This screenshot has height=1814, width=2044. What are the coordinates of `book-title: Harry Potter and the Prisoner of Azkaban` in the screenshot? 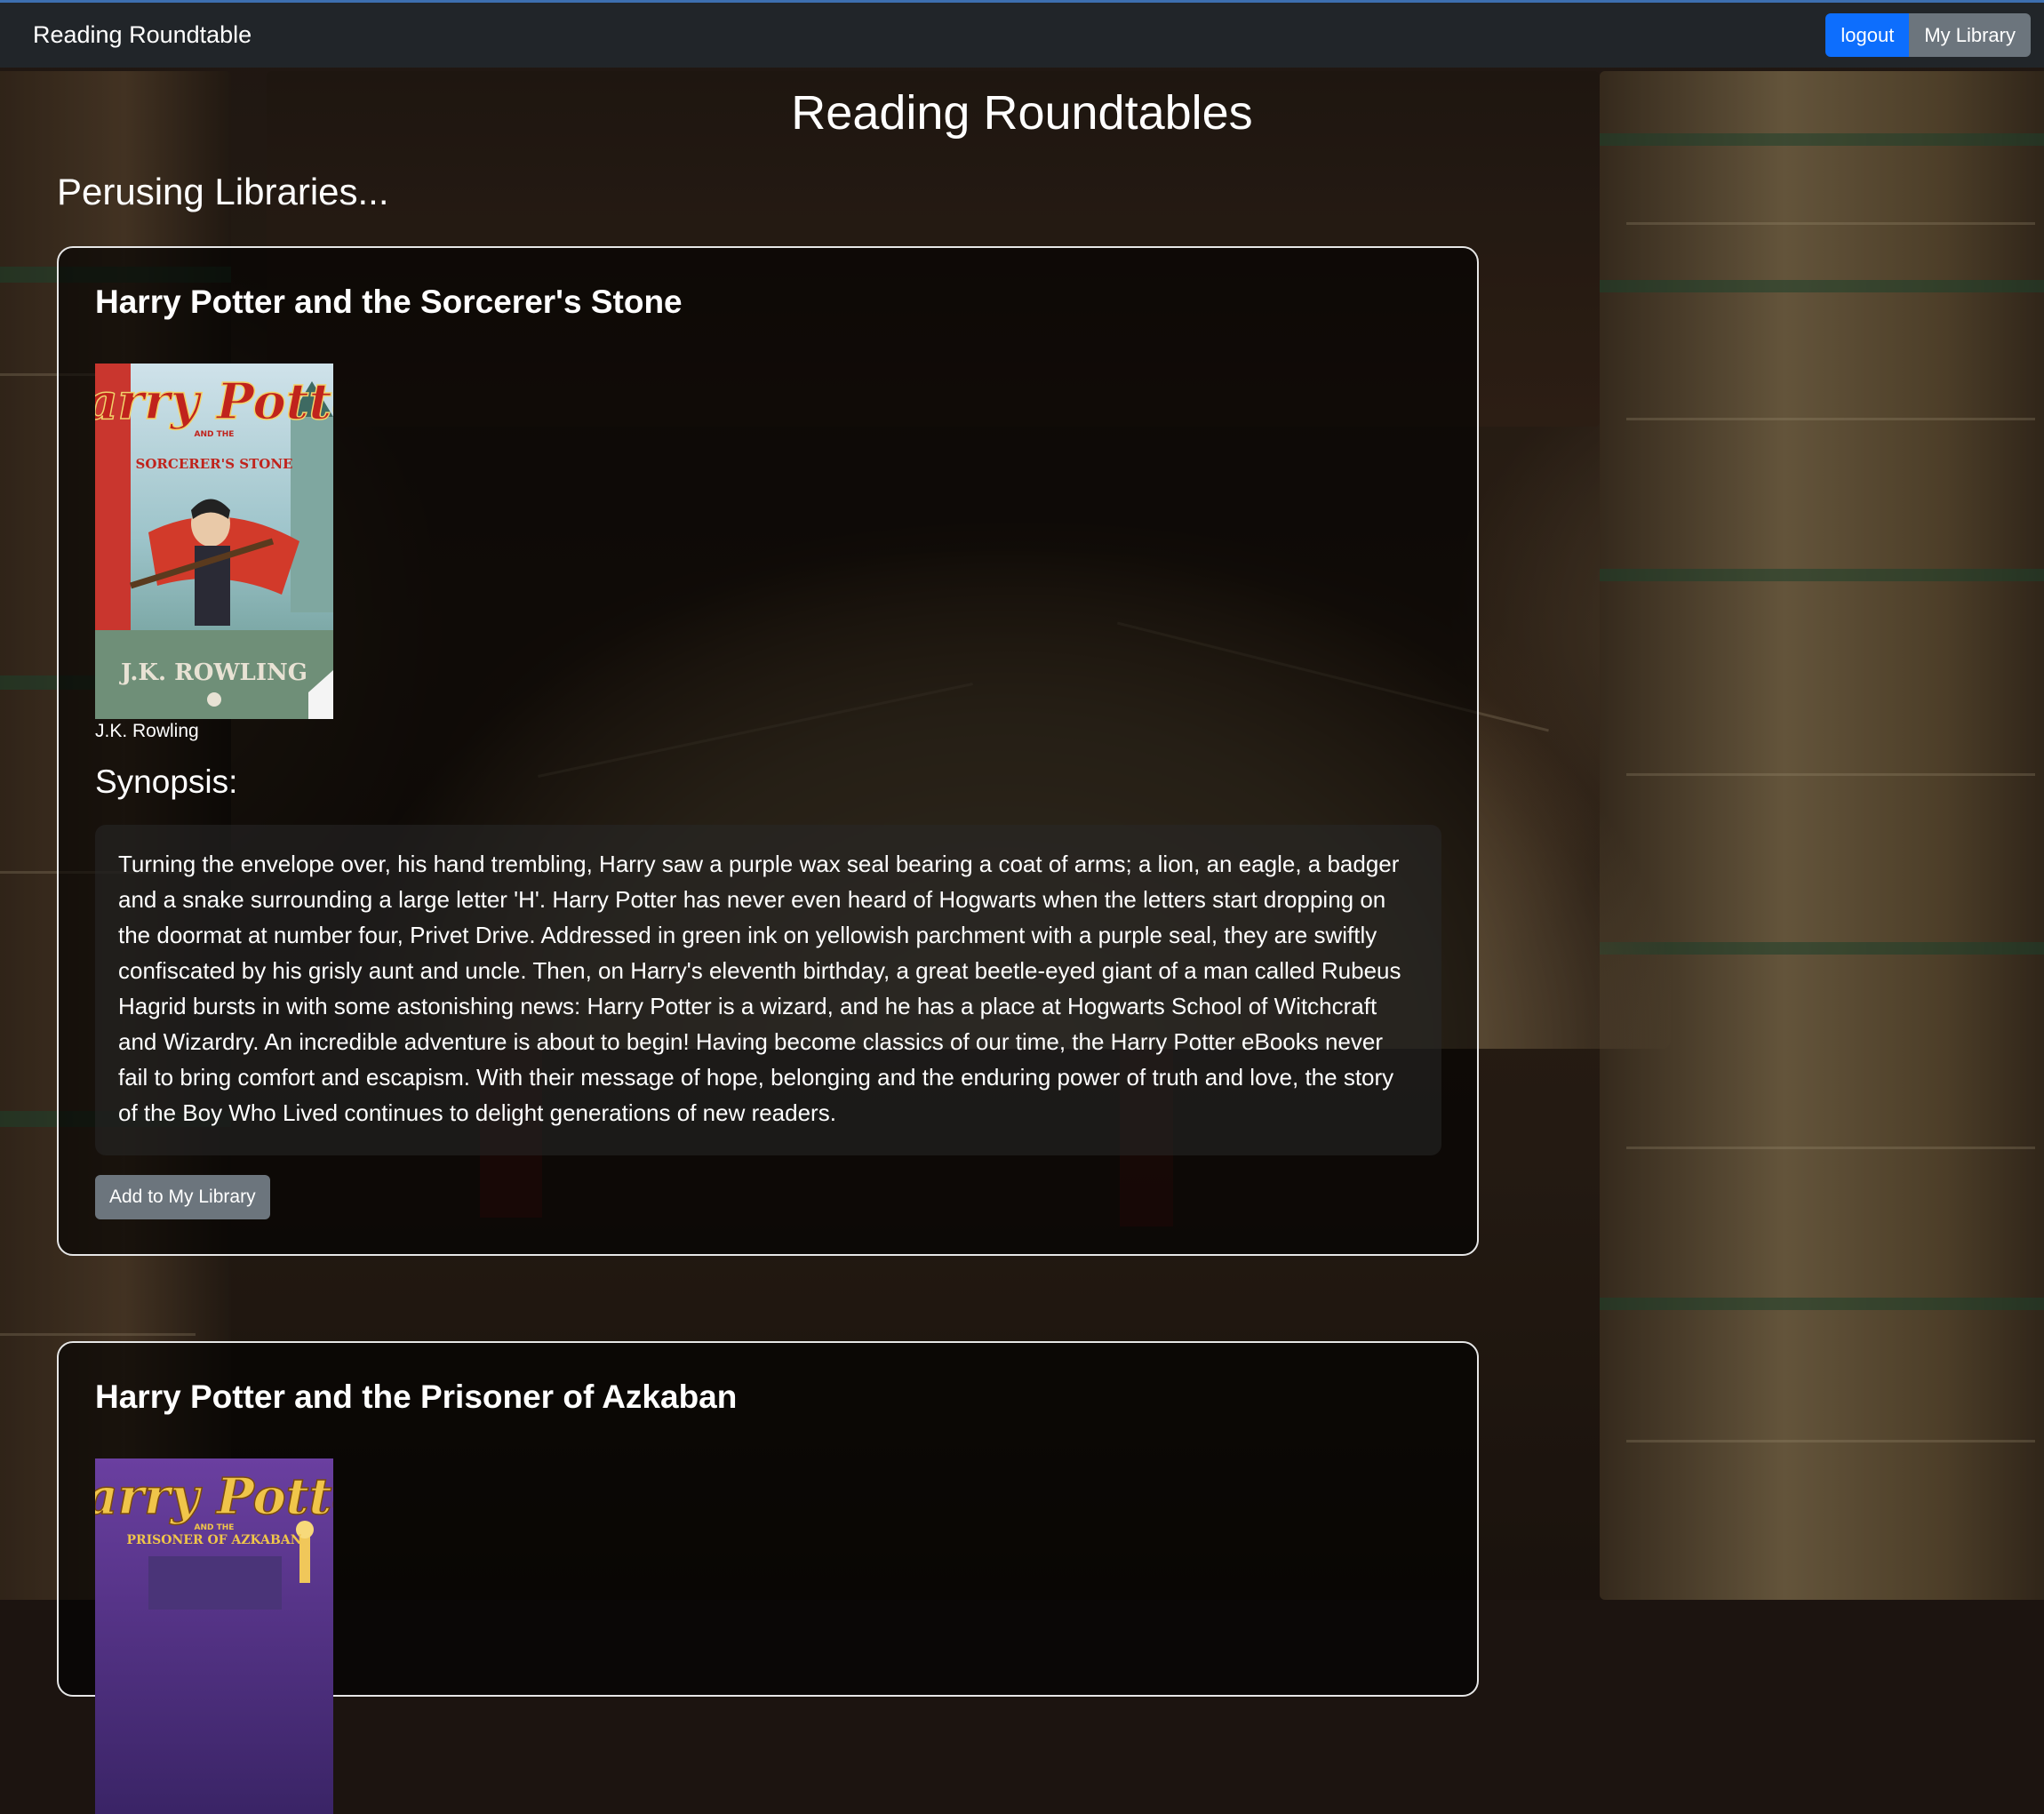 It's located at (416, 1396).